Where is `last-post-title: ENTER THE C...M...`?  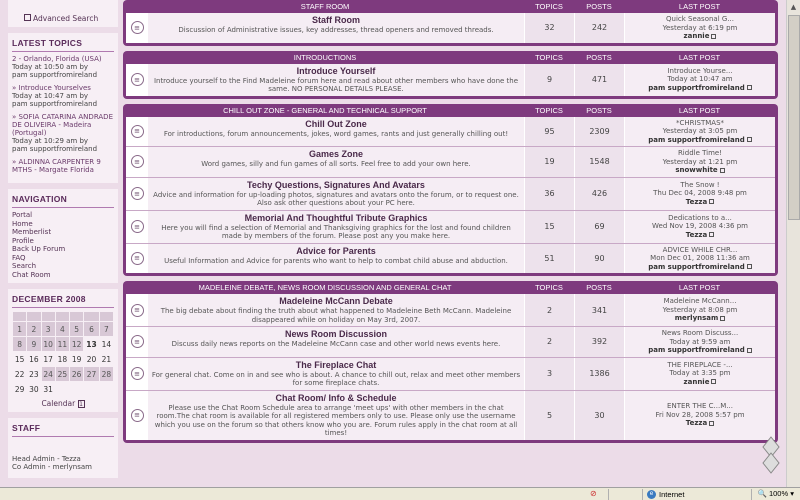 last-post-title: ENTER THE C...M... is located at coordinates (700, 406).